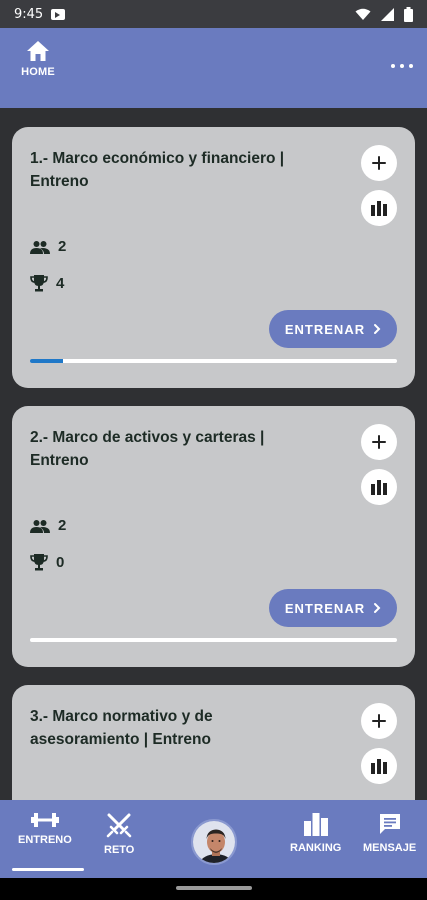 Image resolution: width=427 pixels, height=900 pixels. What do you see at coordinates (390, 848) in the screenshot?
I see `nav-label: MENSAJE` at bounding box center [390, 848].